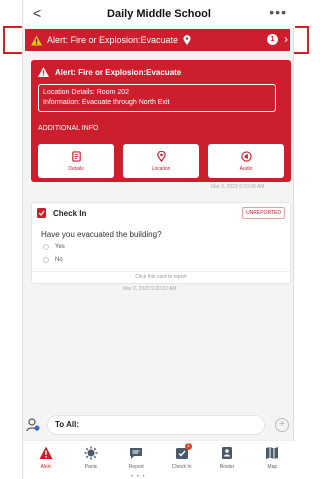  What do you see at coordinates (46, 260) in the screenshot?
I see `radio-no` at bounding box center [46, 260].